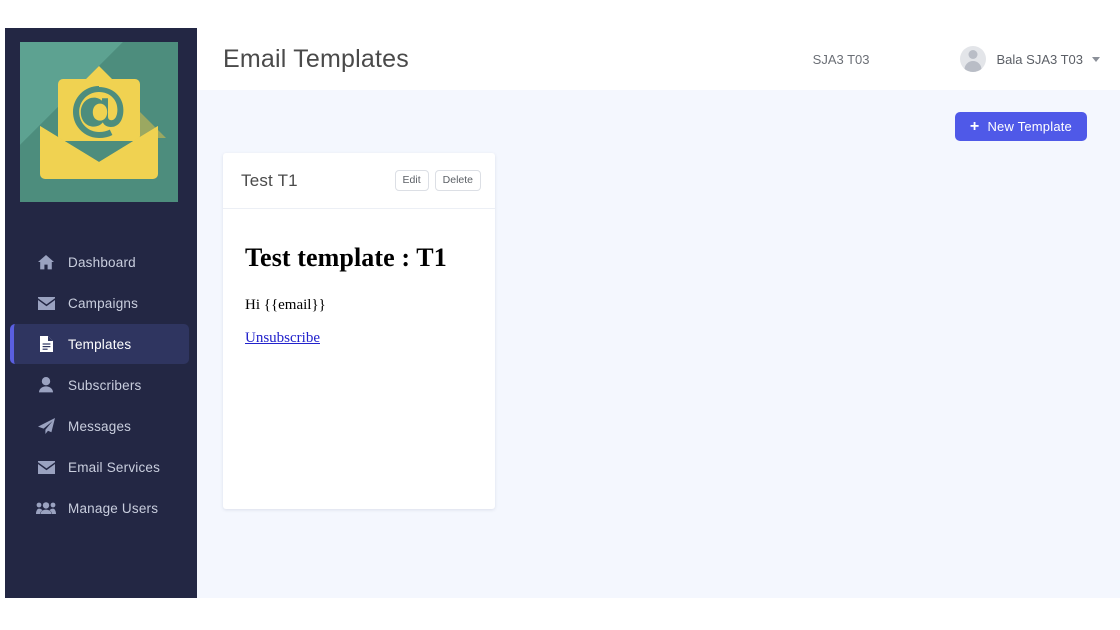  What do you see at coordinates (103, 122) in the screenshot?
I see `envelope-at-icon` at bounding box center [103, 122].